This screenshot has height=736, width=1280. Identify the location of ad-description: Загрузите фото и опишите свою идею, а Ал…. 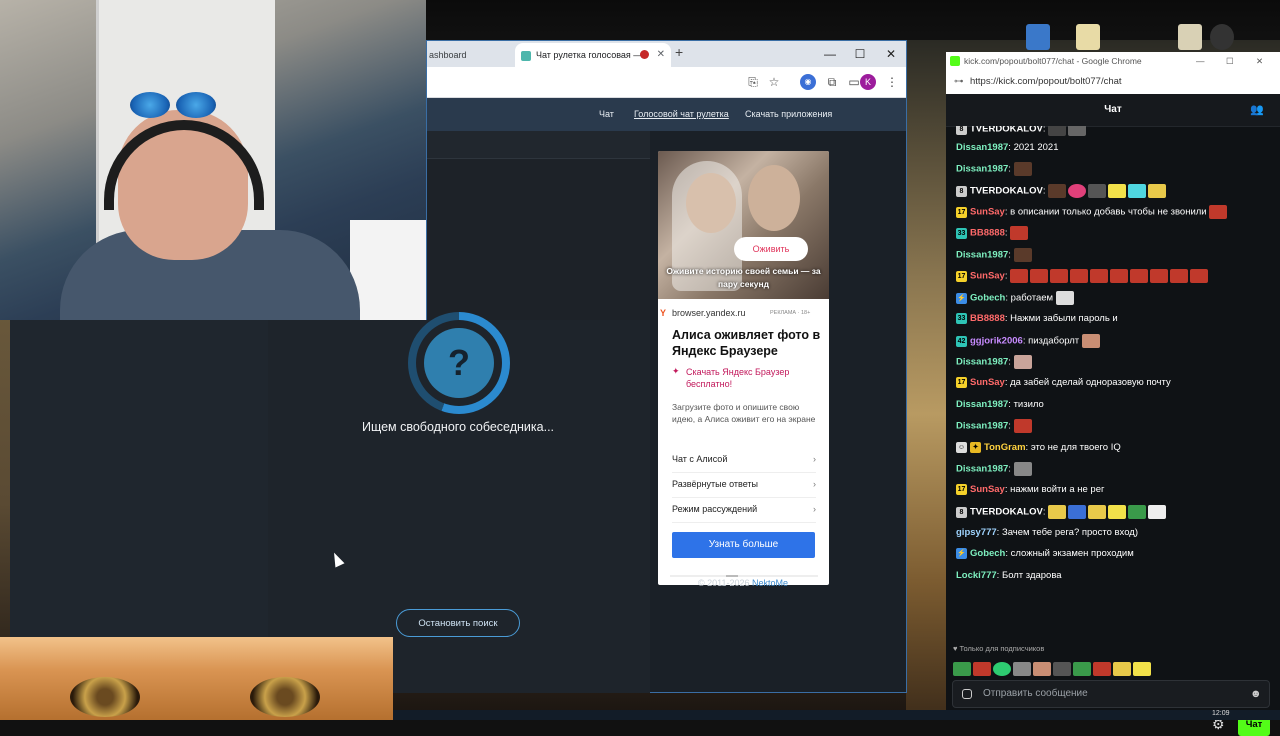
(744, 413).